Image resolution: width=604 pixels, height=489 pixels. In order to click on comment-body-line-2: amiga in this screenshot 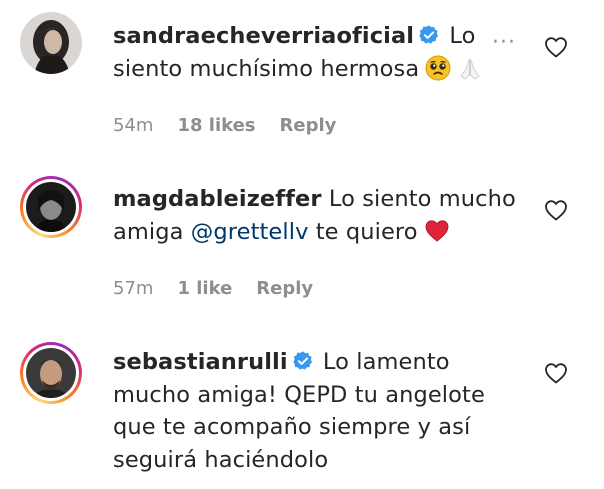, I will do `click(148, 231)`.